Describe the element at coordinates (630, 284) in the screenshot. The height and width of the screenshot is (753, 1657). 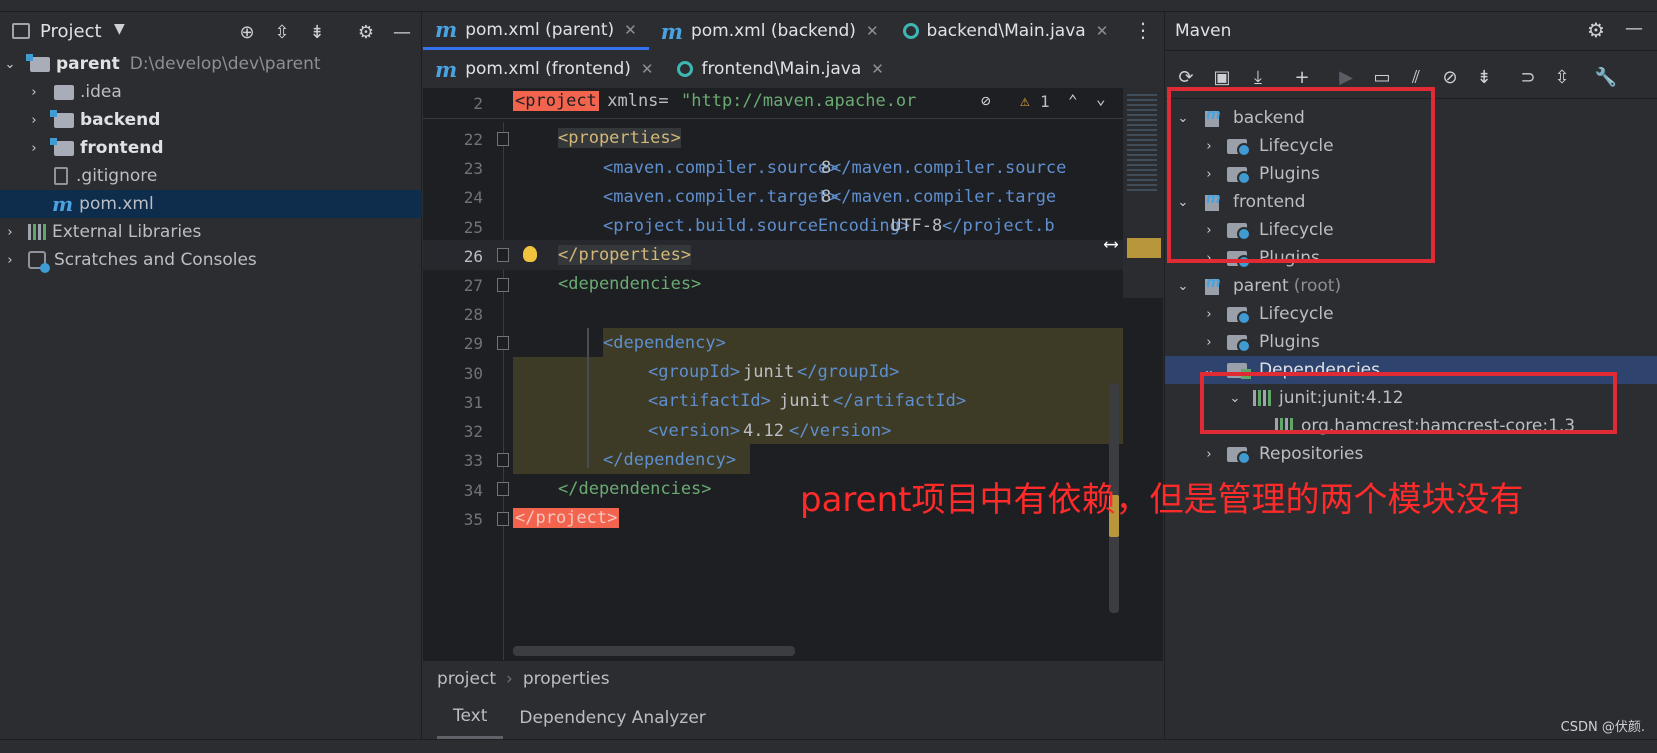
I see `code-line: <dependencies>` at that location.